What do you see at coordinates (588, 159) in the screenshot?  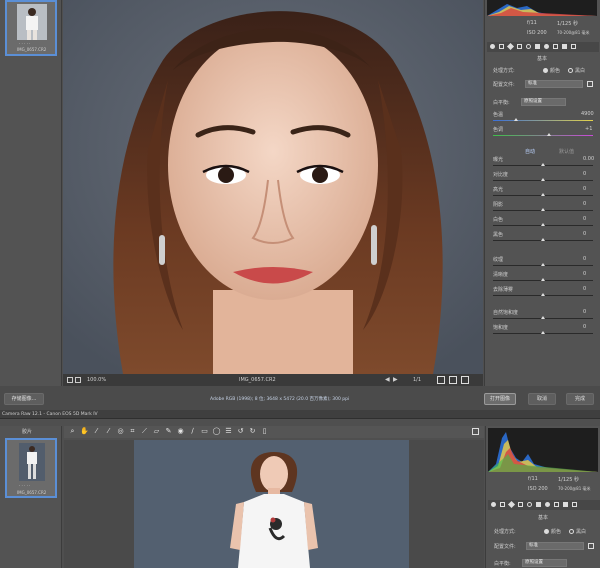 I see `slider-value: 0.00` at bounding box center [588, 159].